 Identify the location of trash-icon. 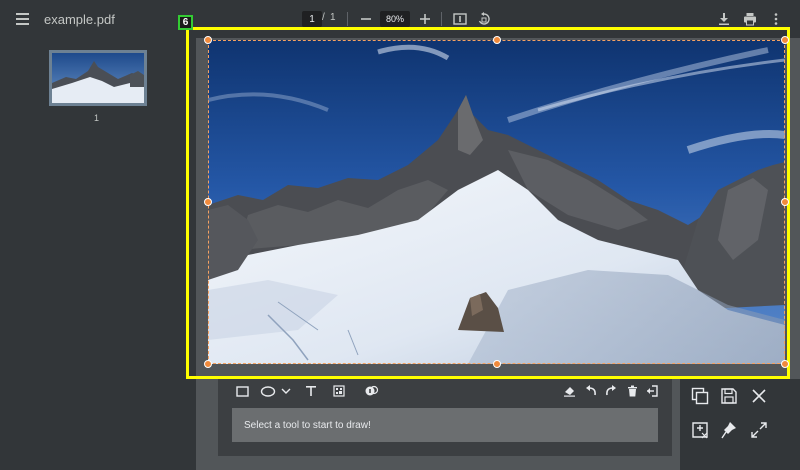
(632, 391).